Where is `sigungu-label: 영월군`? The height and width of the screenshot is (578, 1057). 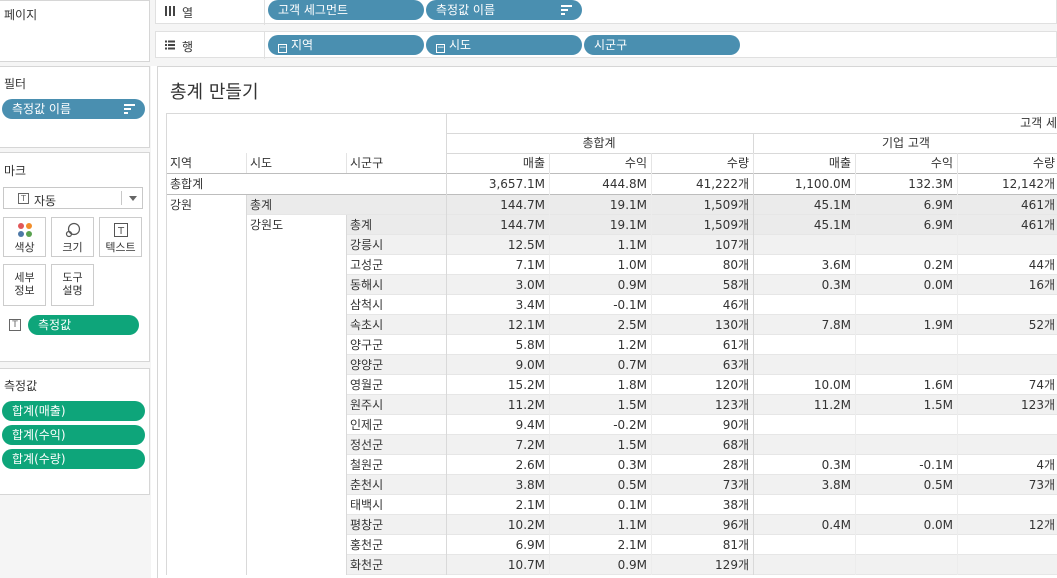 sigungu-label: 영월군 is located at coordinates (367, 385).